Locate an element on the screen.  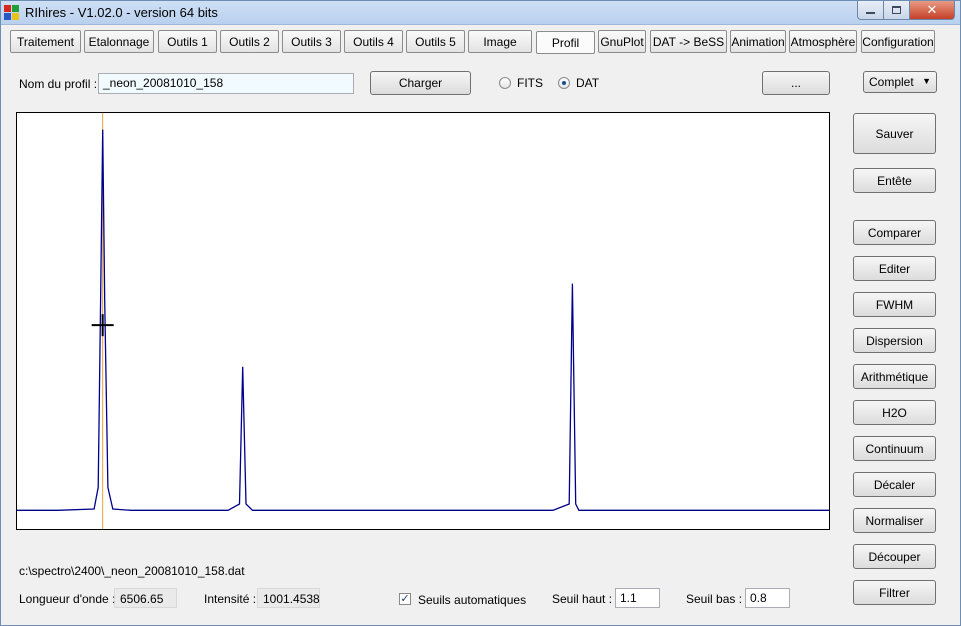
tab-outils-1: Outils 1 is located at coordinates (187, 41).